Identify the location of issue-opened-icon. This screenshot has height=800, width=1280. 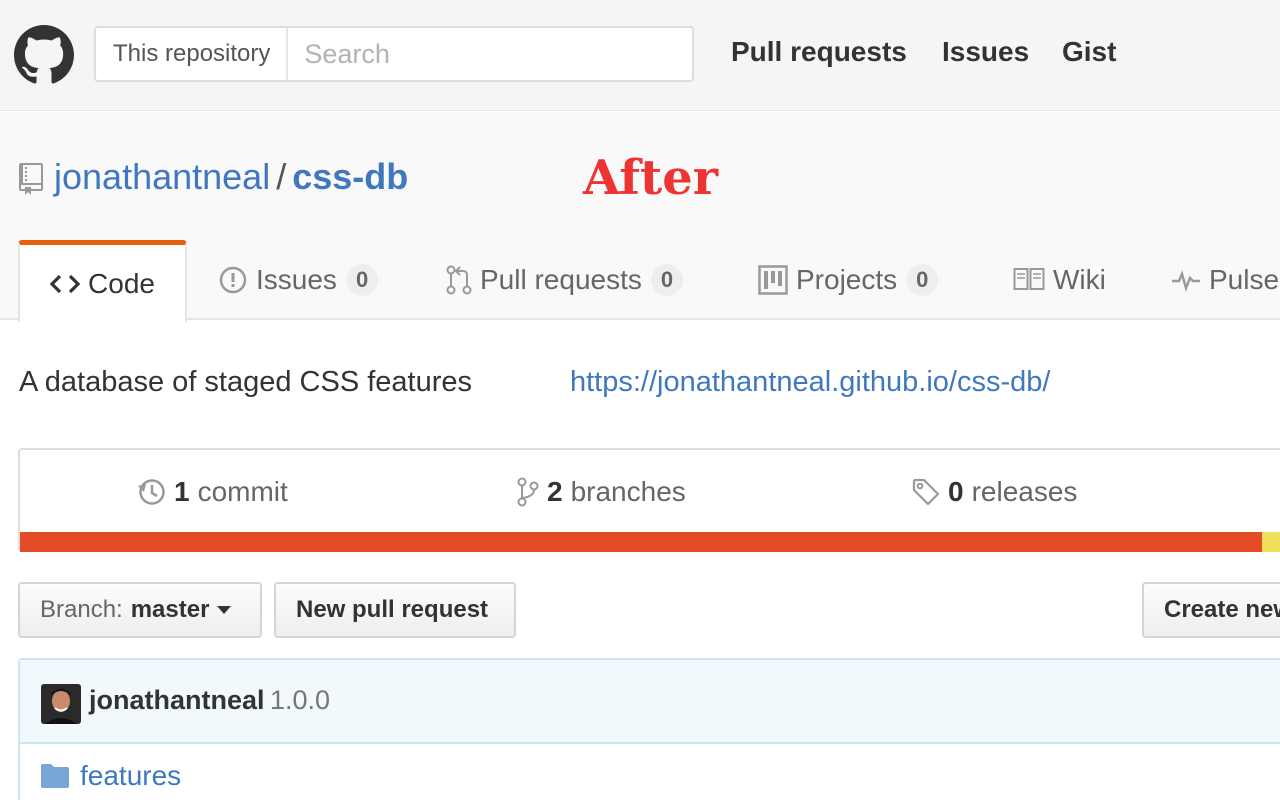
(233, 280).